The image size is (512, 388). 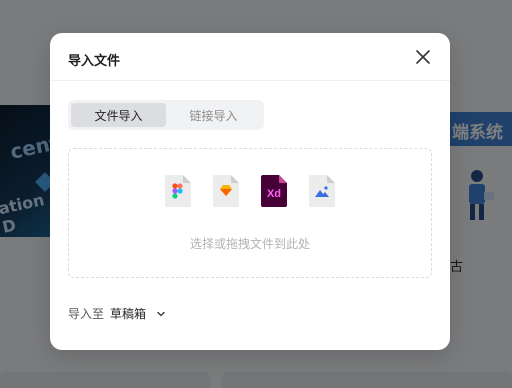 What do you see at coordinates (322, 191) in the screenshot?
I see `image-file-icon` at bounding box center [322, 191].